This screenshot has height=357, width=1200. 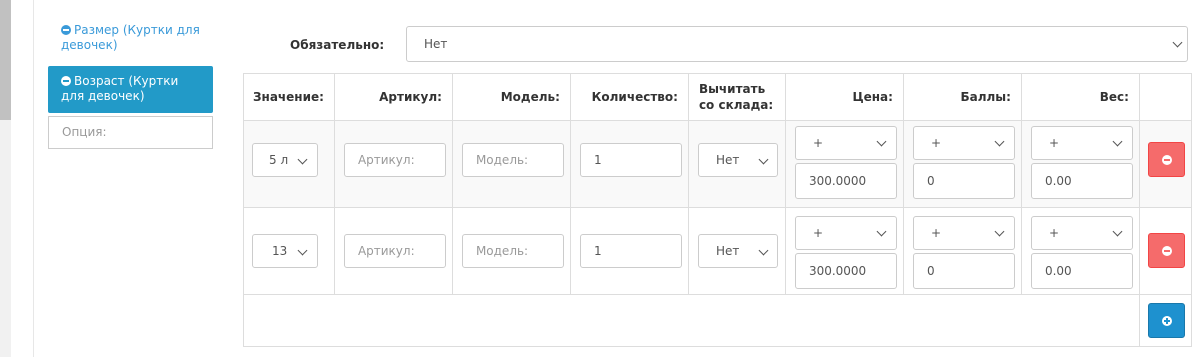 I want to click on option-item-label: Возраст (Куртки для девочек), so click(x=120, y=88).